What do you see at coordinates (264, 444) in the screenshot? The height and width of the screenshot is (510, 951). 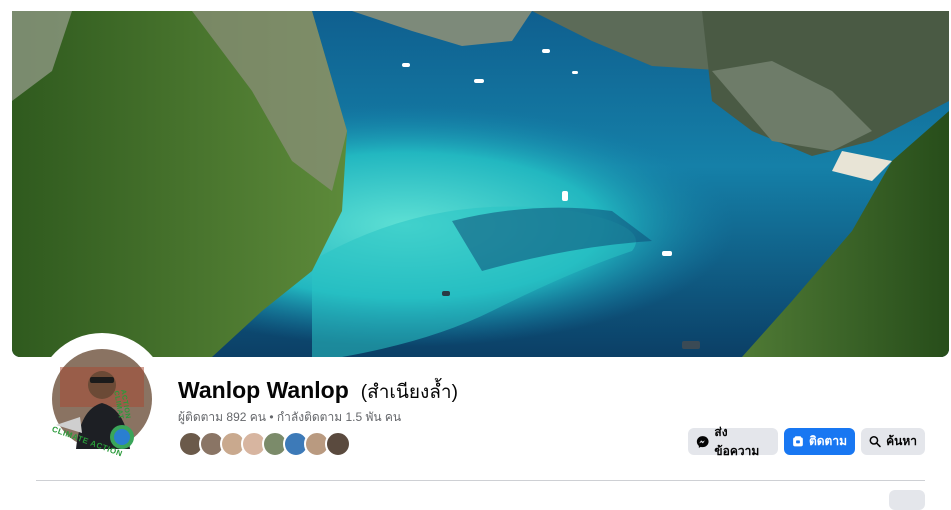 I see `friend-avatars` at bounding box center [264, 444].